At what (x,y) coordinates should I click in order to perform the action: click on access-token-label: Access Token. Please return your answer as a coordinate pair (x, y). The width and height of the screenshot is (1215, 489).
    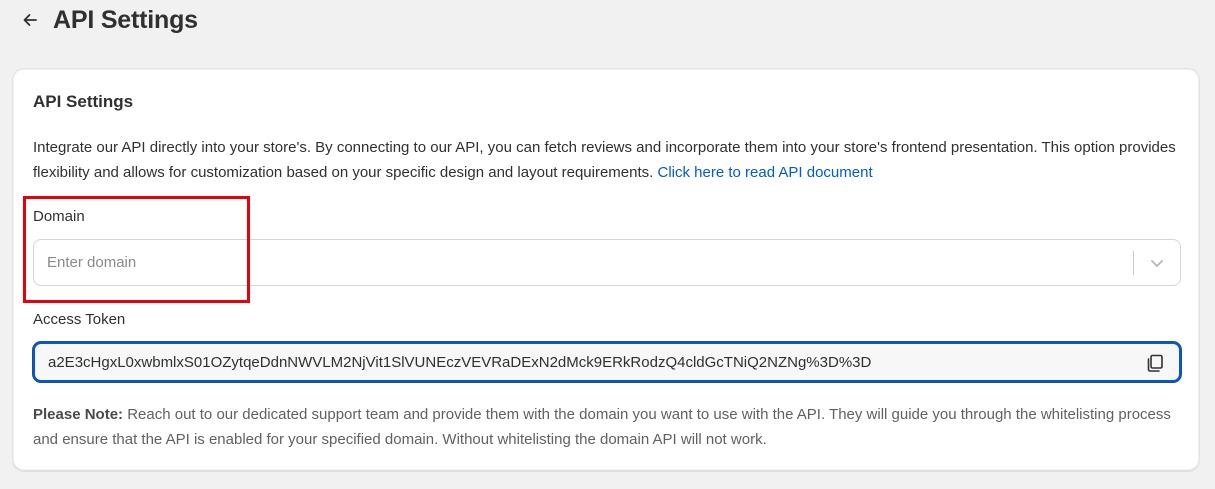
    Looking at the image, I should click on (79, 319).